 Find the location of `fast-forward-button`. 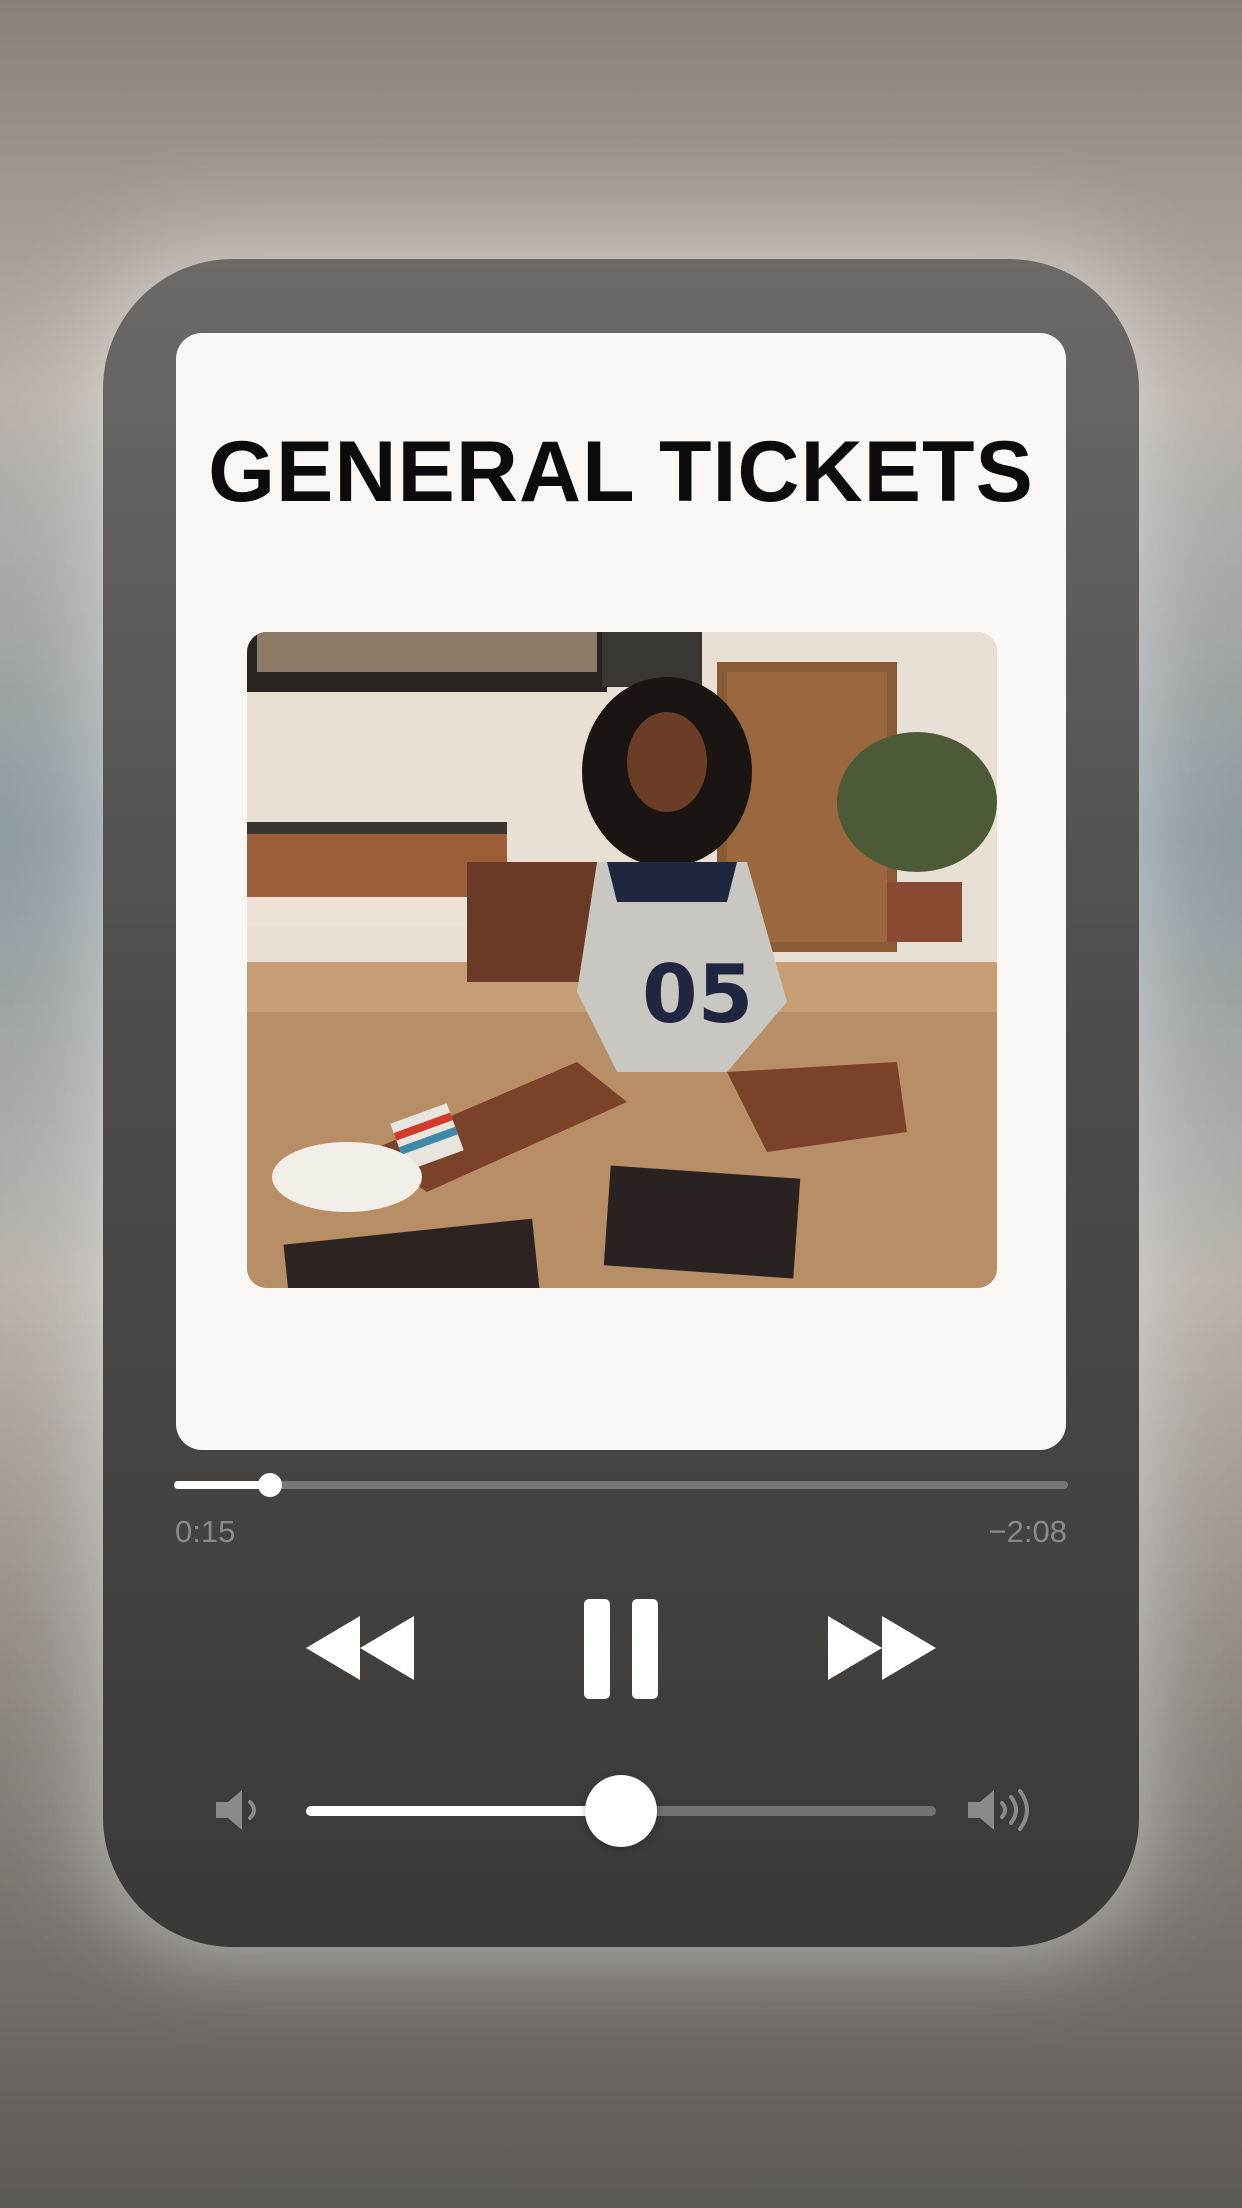

fast-forward-button is located at coordinates (882, 1648).